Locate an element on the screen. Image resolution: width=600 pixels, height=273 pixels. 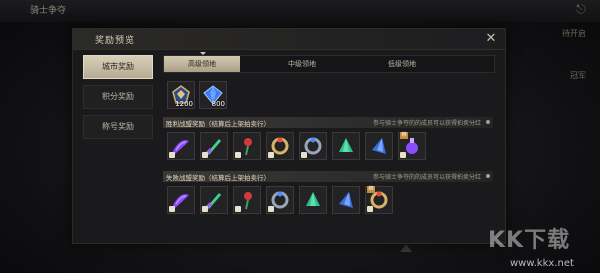
tab-label: 中级领地 is located at coordinates (302, 64).